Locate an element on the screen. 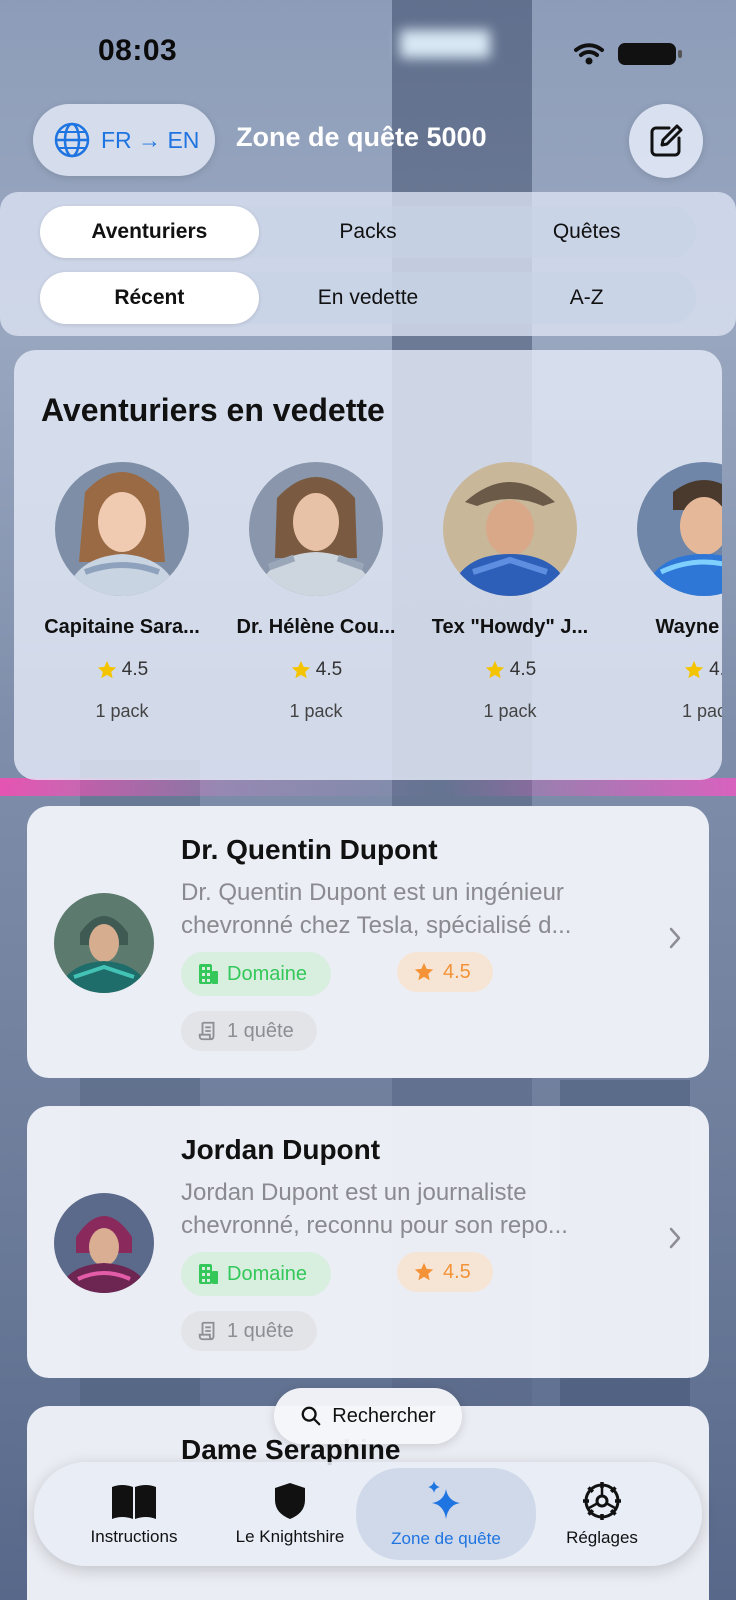 This screenshot has height=1600, width=736. featured-rating: 4. is located at coordinates (669, 670).